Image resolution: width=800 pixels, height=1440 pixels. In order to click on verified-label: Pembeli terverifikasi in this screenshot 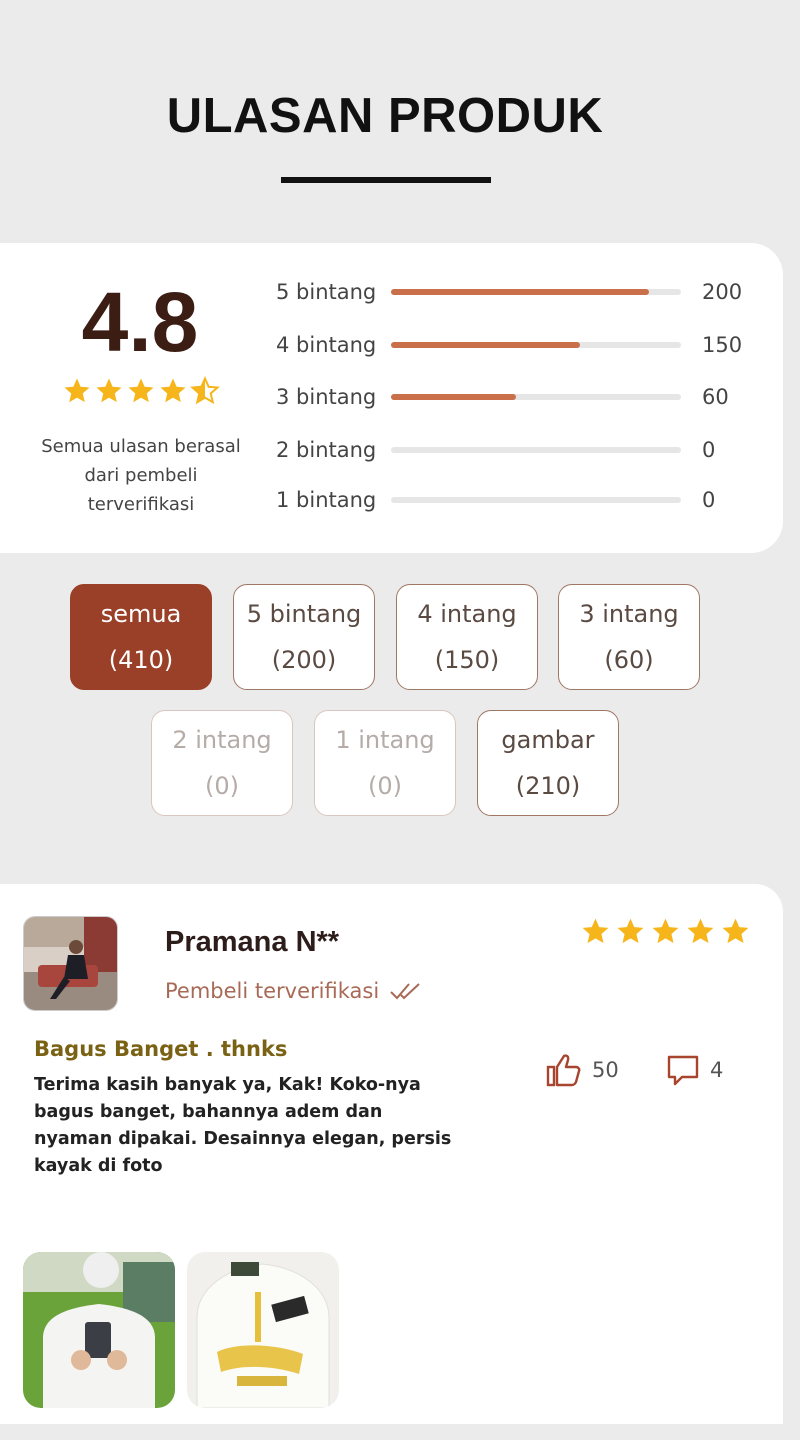, I will do `click(272, 991)`.